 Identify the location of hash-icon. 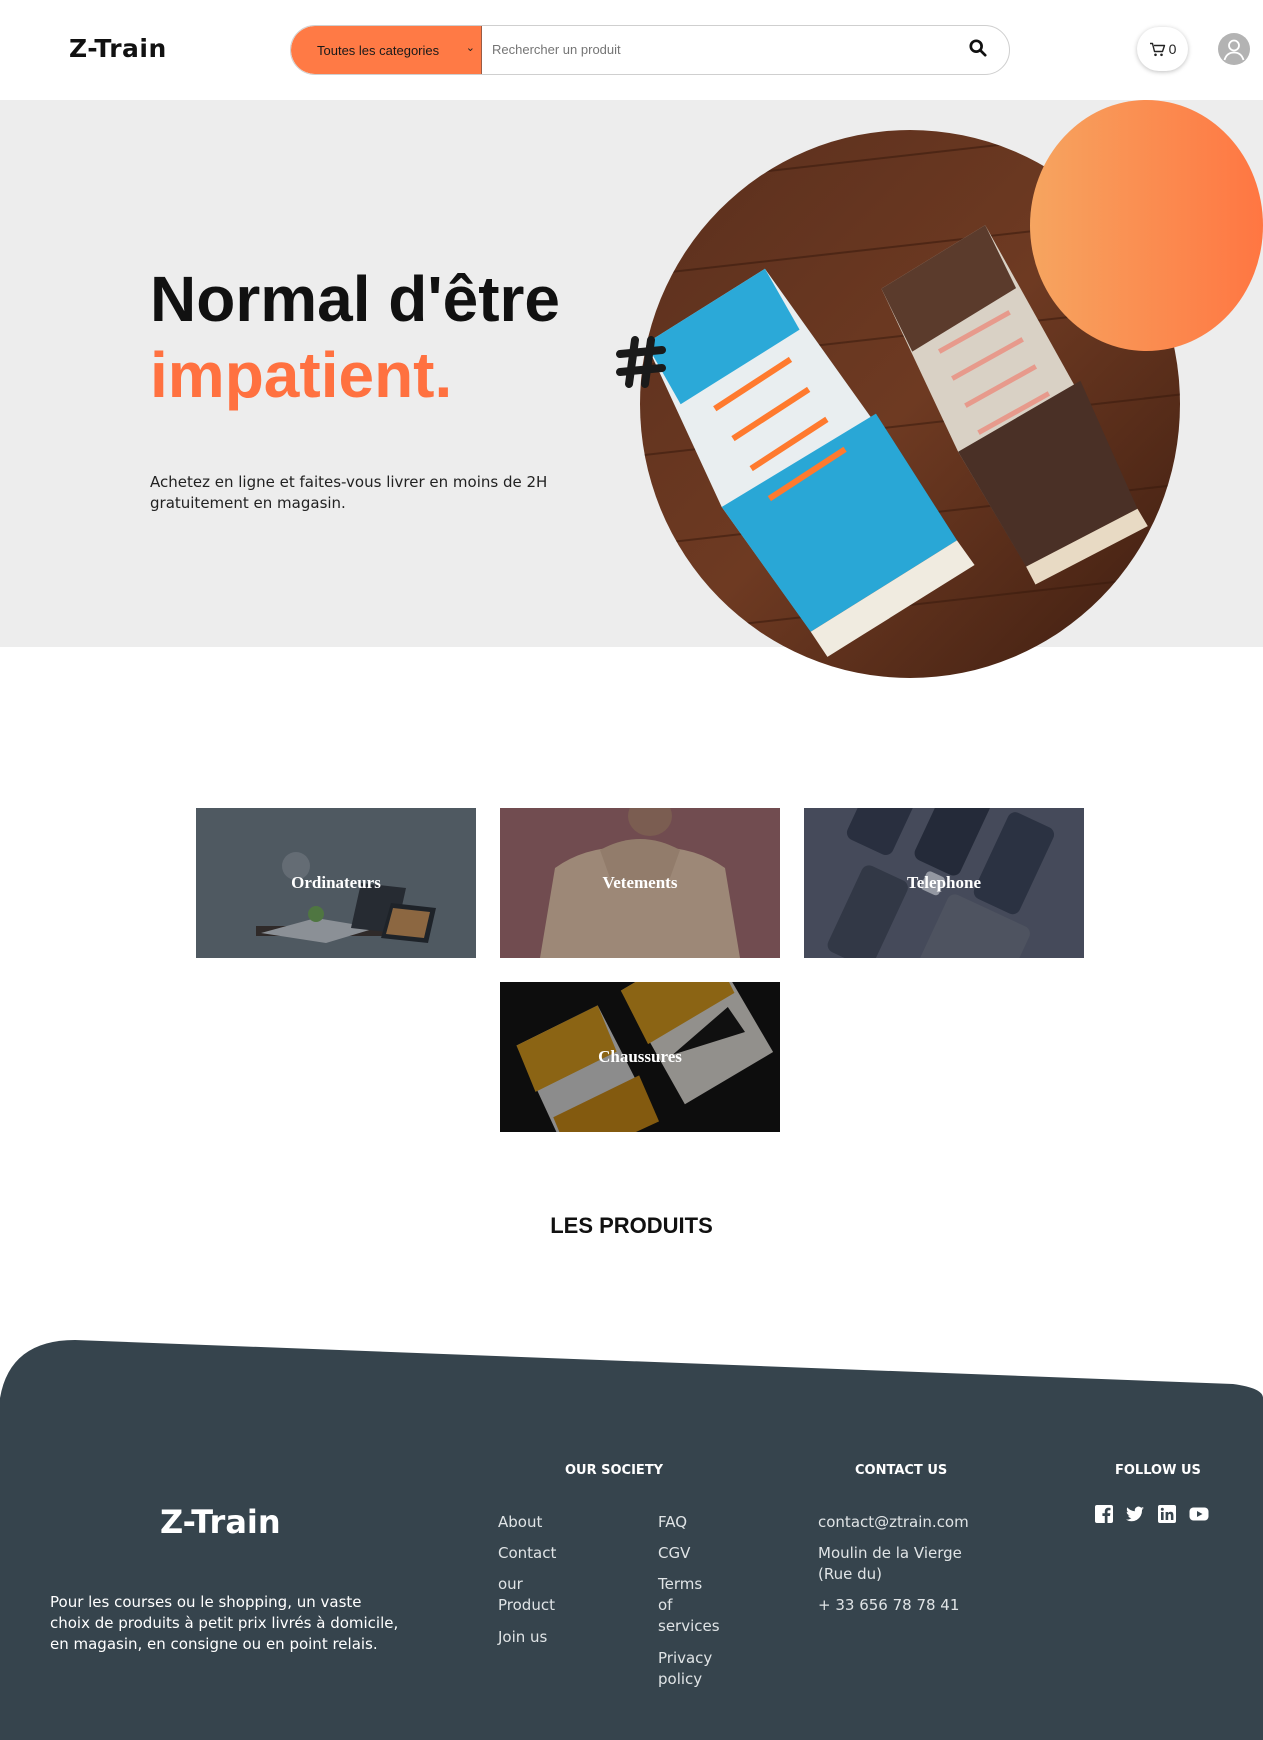
(641, 362).